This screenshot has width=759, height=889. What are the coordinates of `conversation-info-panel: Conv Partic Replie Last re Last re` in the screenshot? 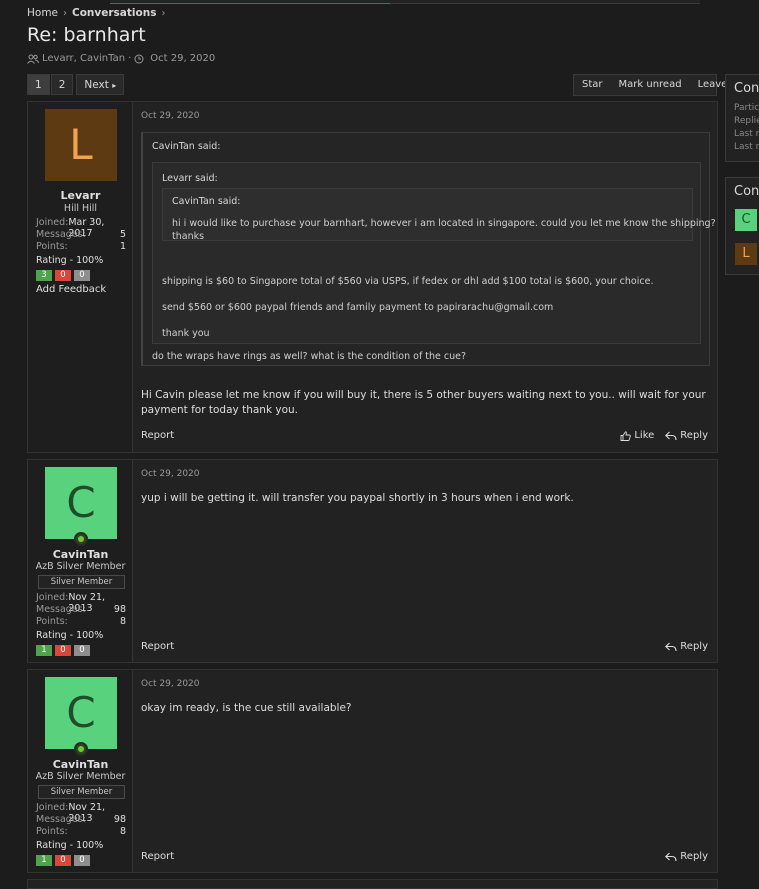 It's located at (742, 118).